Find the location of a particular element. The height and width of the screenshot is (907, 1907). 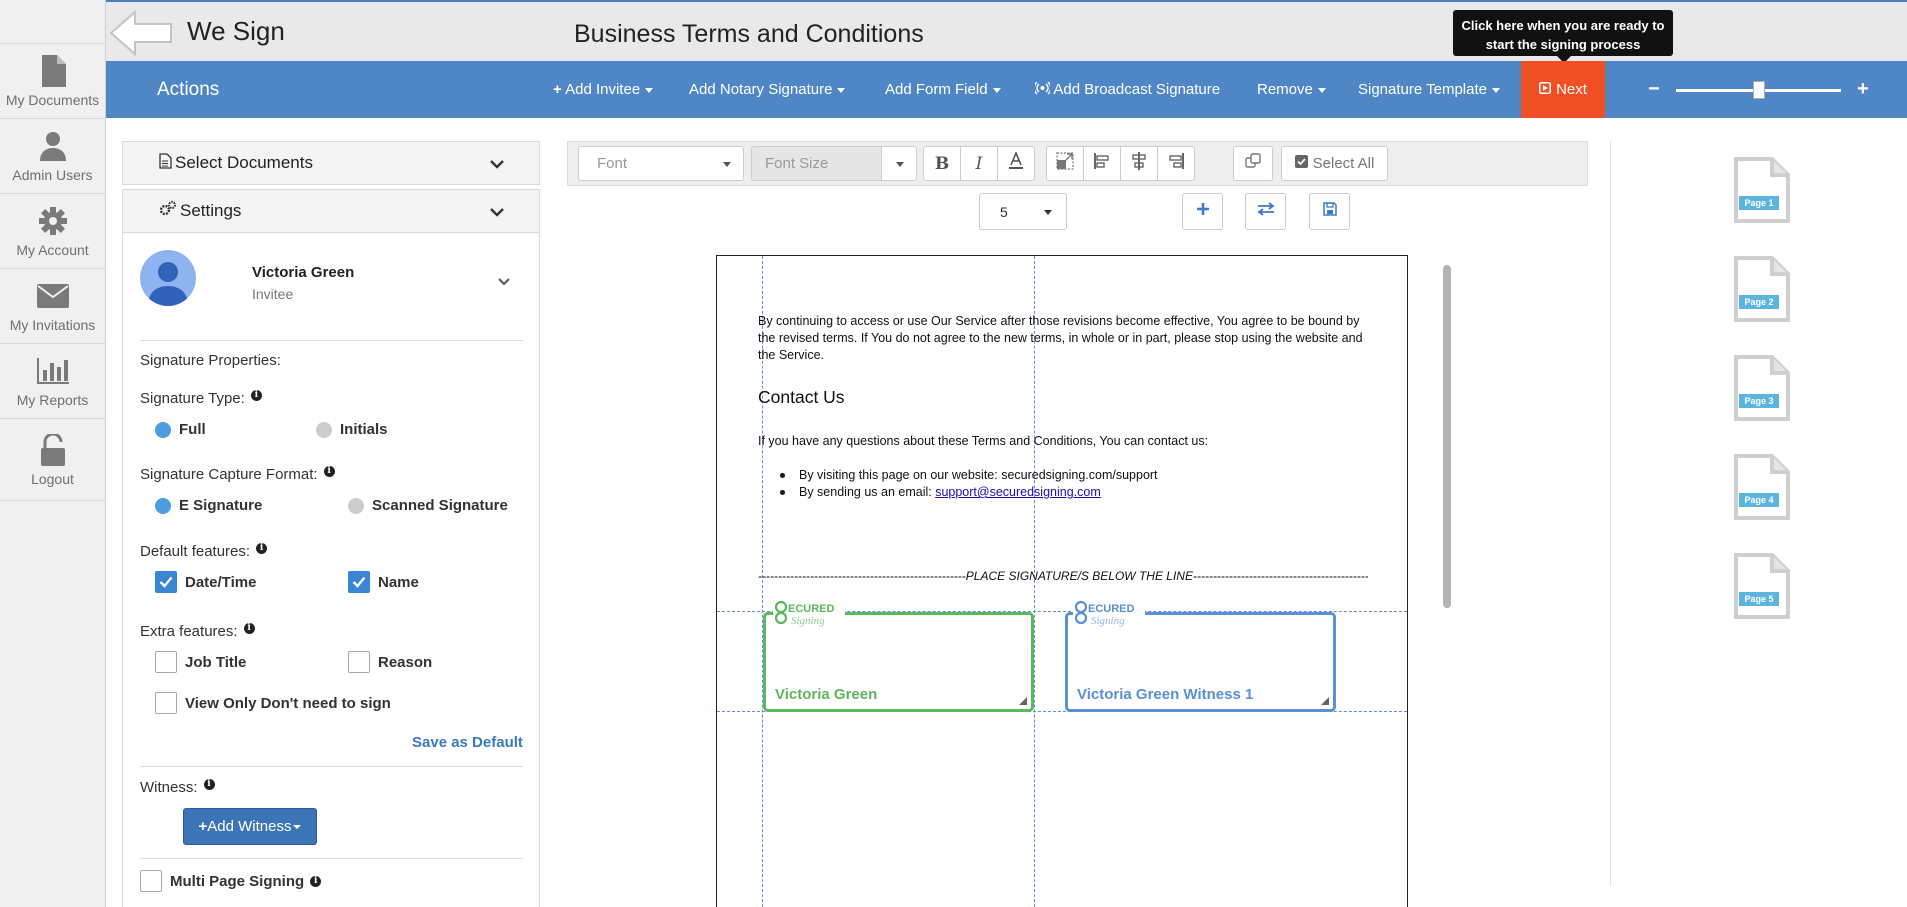

nav-my-account: My Account is located at coordinates (52, 231).